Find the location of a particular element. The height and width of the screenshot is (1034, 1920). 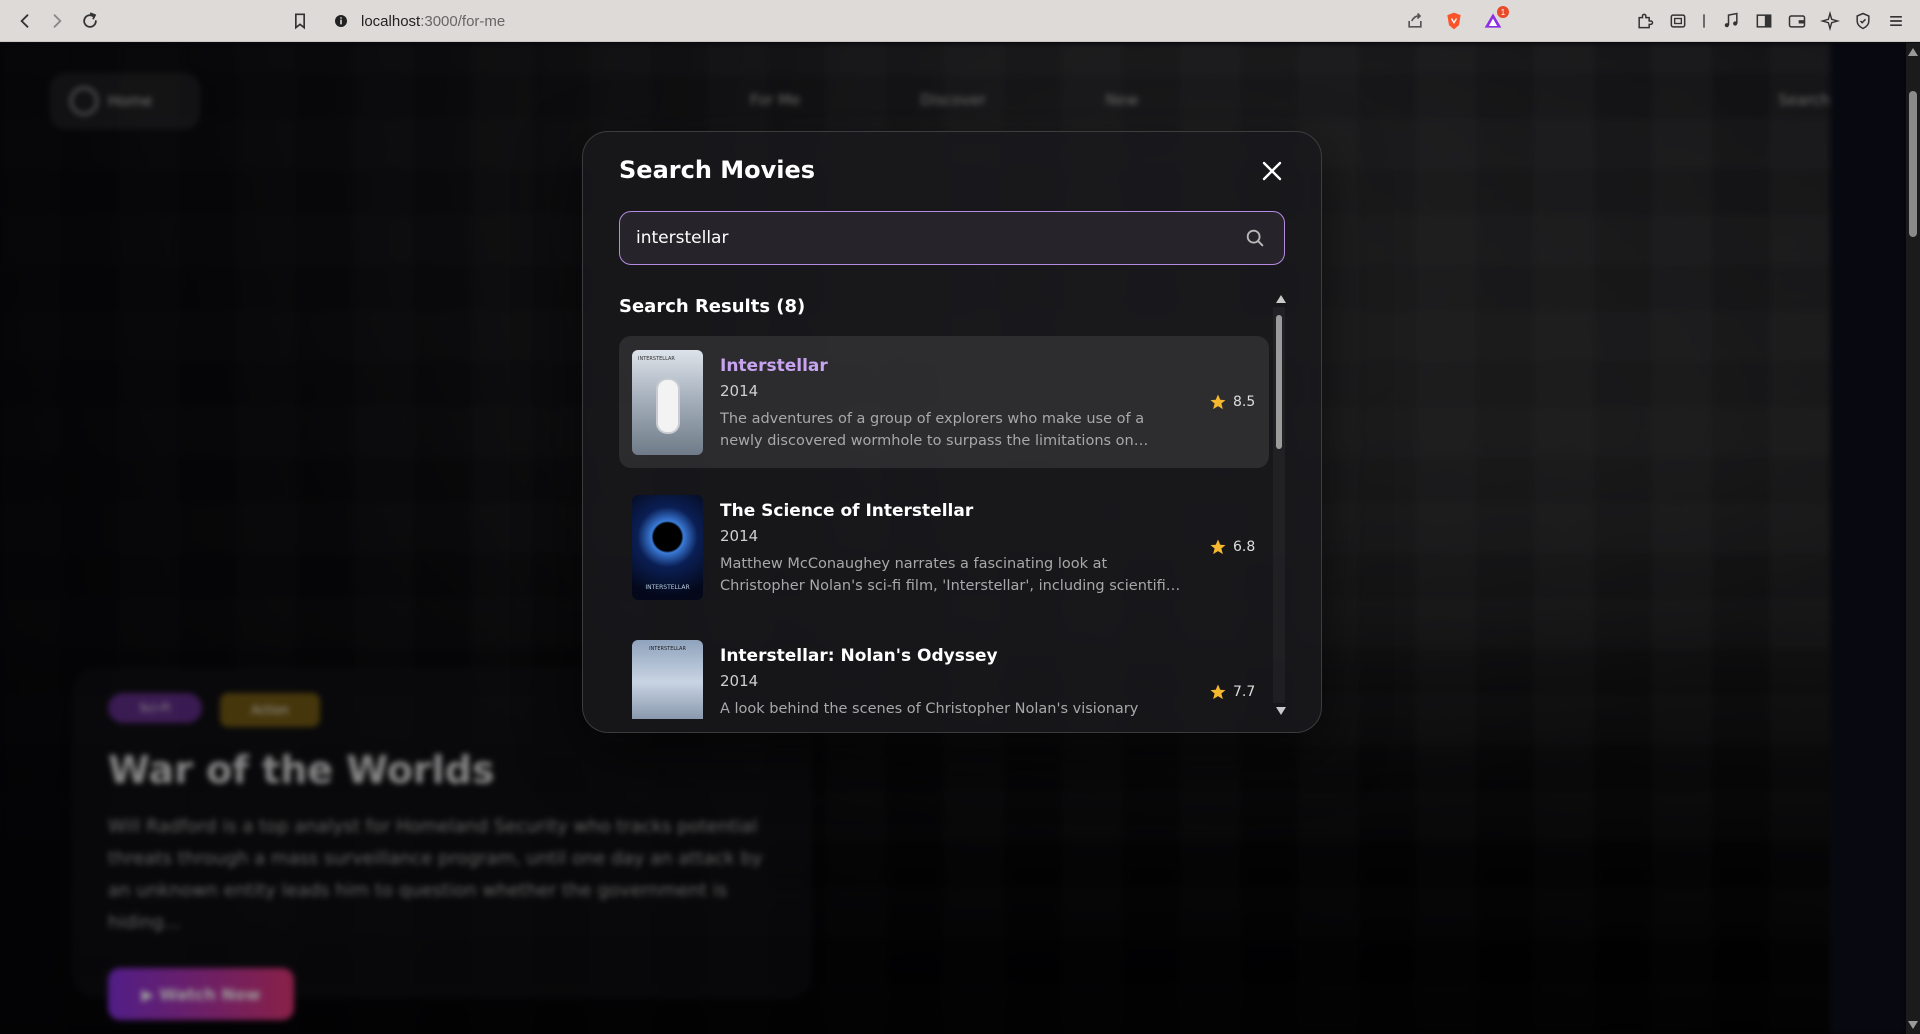

search-box is located at coordinates (952, 238).